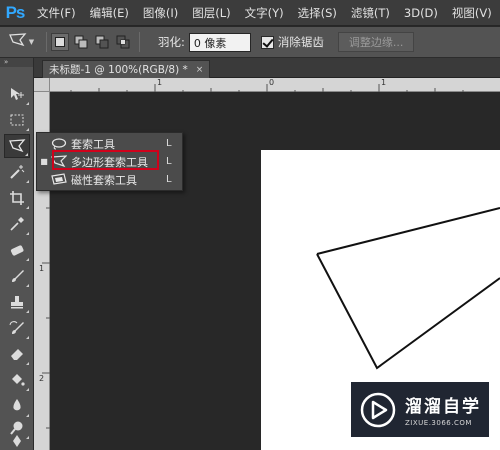  What do you see at coordinates (200, 70) in the screenshot?
I see `close-icon: ×` at bounding box center [200, 70].